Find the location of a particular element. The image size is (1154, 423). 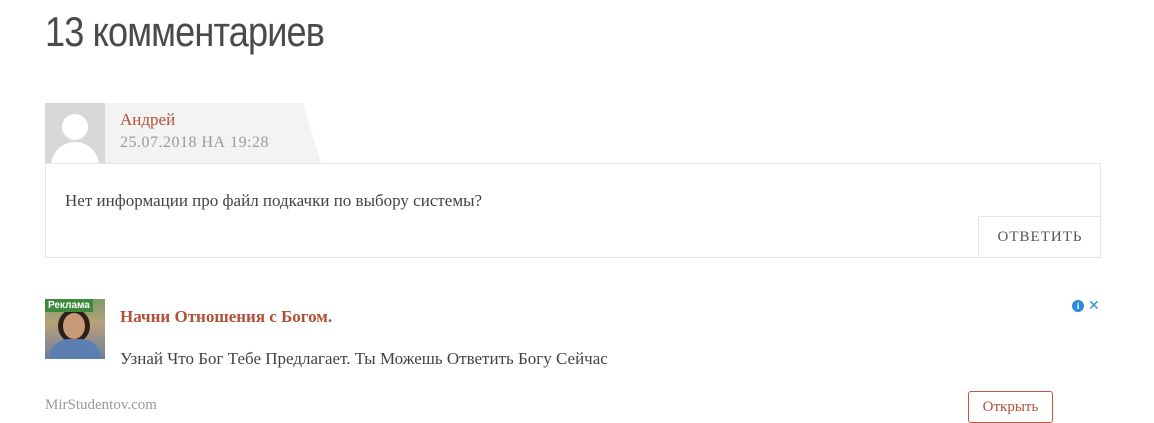

comments-heading: 13 комментариев is located at coordinates (185, 31).